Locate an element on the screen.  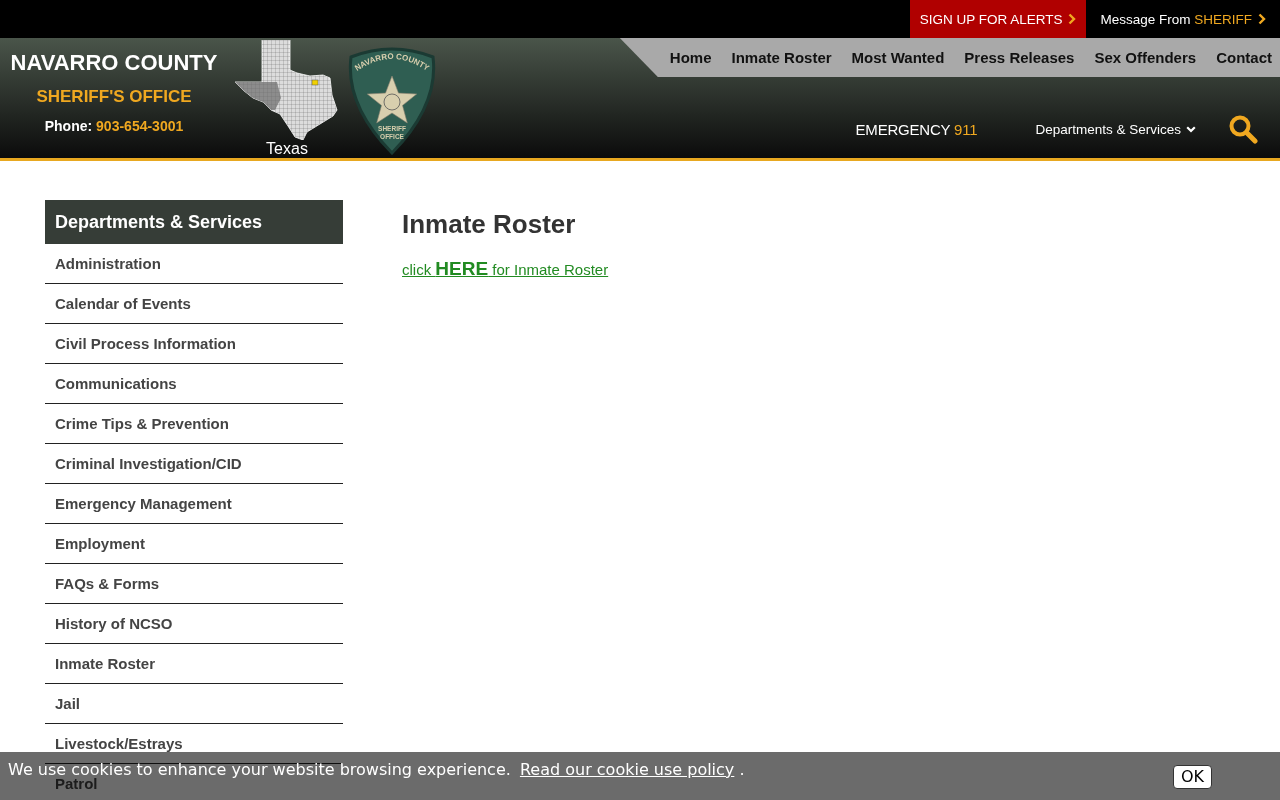
sidebar-link: Communications is located at coordinates (116, 383).